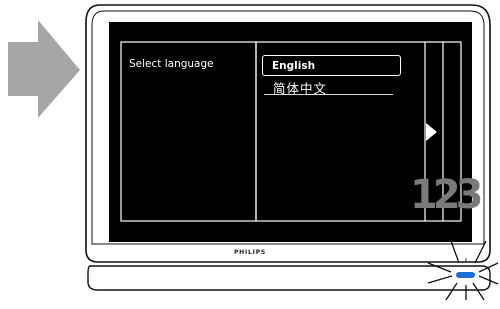 The height and width of the screenshot is (309, 500). Describe the element at coordinates (250, 252) in the screenshot. I see `brand-logo: PHILIPS` at that location.